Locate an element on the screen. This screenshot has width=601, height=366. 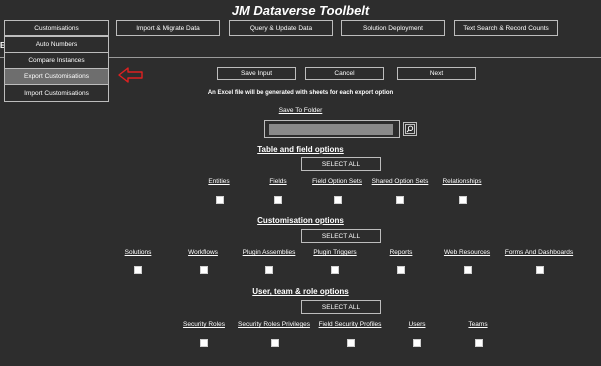
checkbox-plugin-triggers is located at coordinates (335, 270).